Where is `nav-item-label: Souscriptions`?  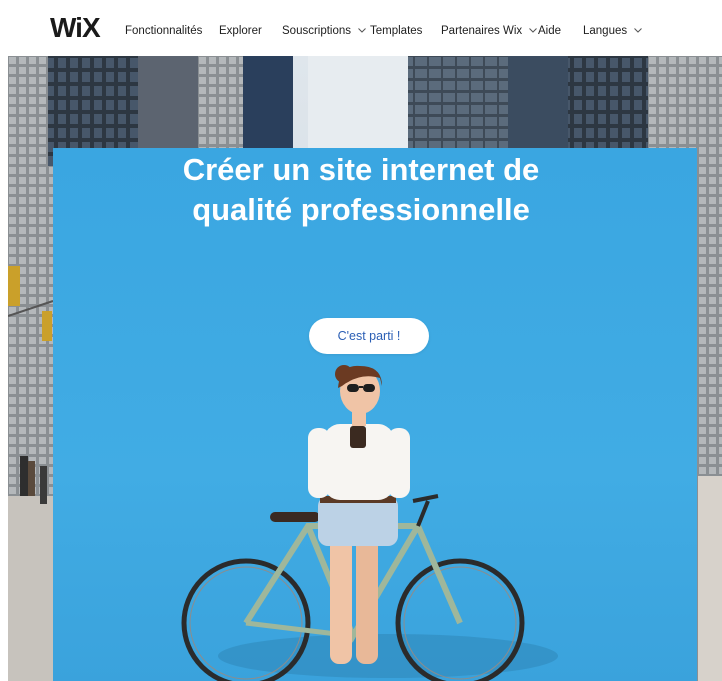
nav-item-label: Souscriptions is located at coordinates (317, 31).